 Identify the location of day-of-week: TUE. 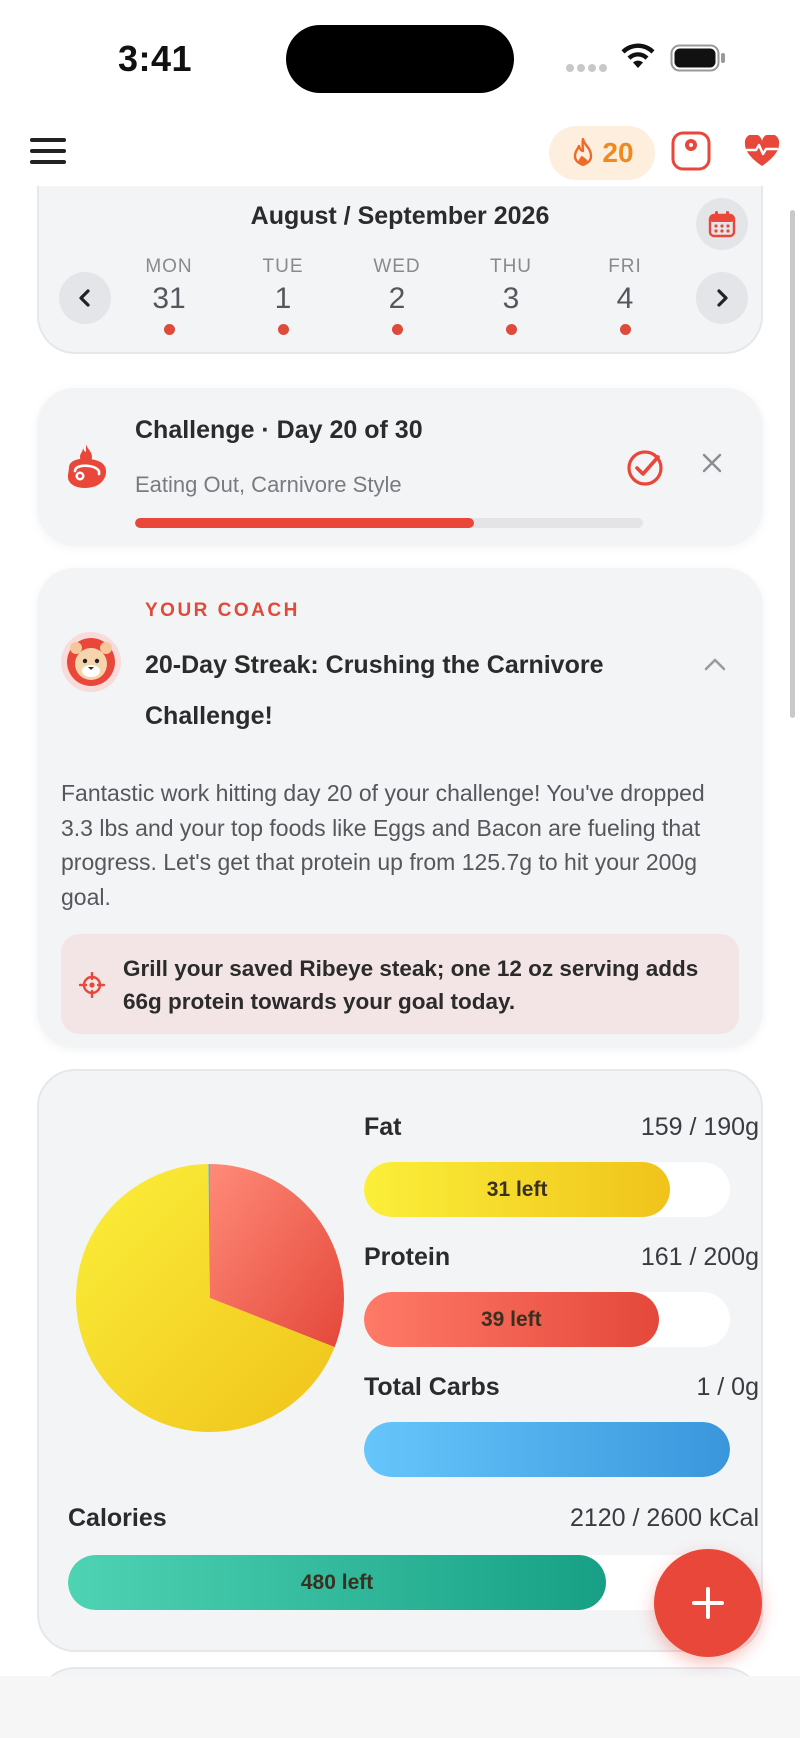
(283, 266).